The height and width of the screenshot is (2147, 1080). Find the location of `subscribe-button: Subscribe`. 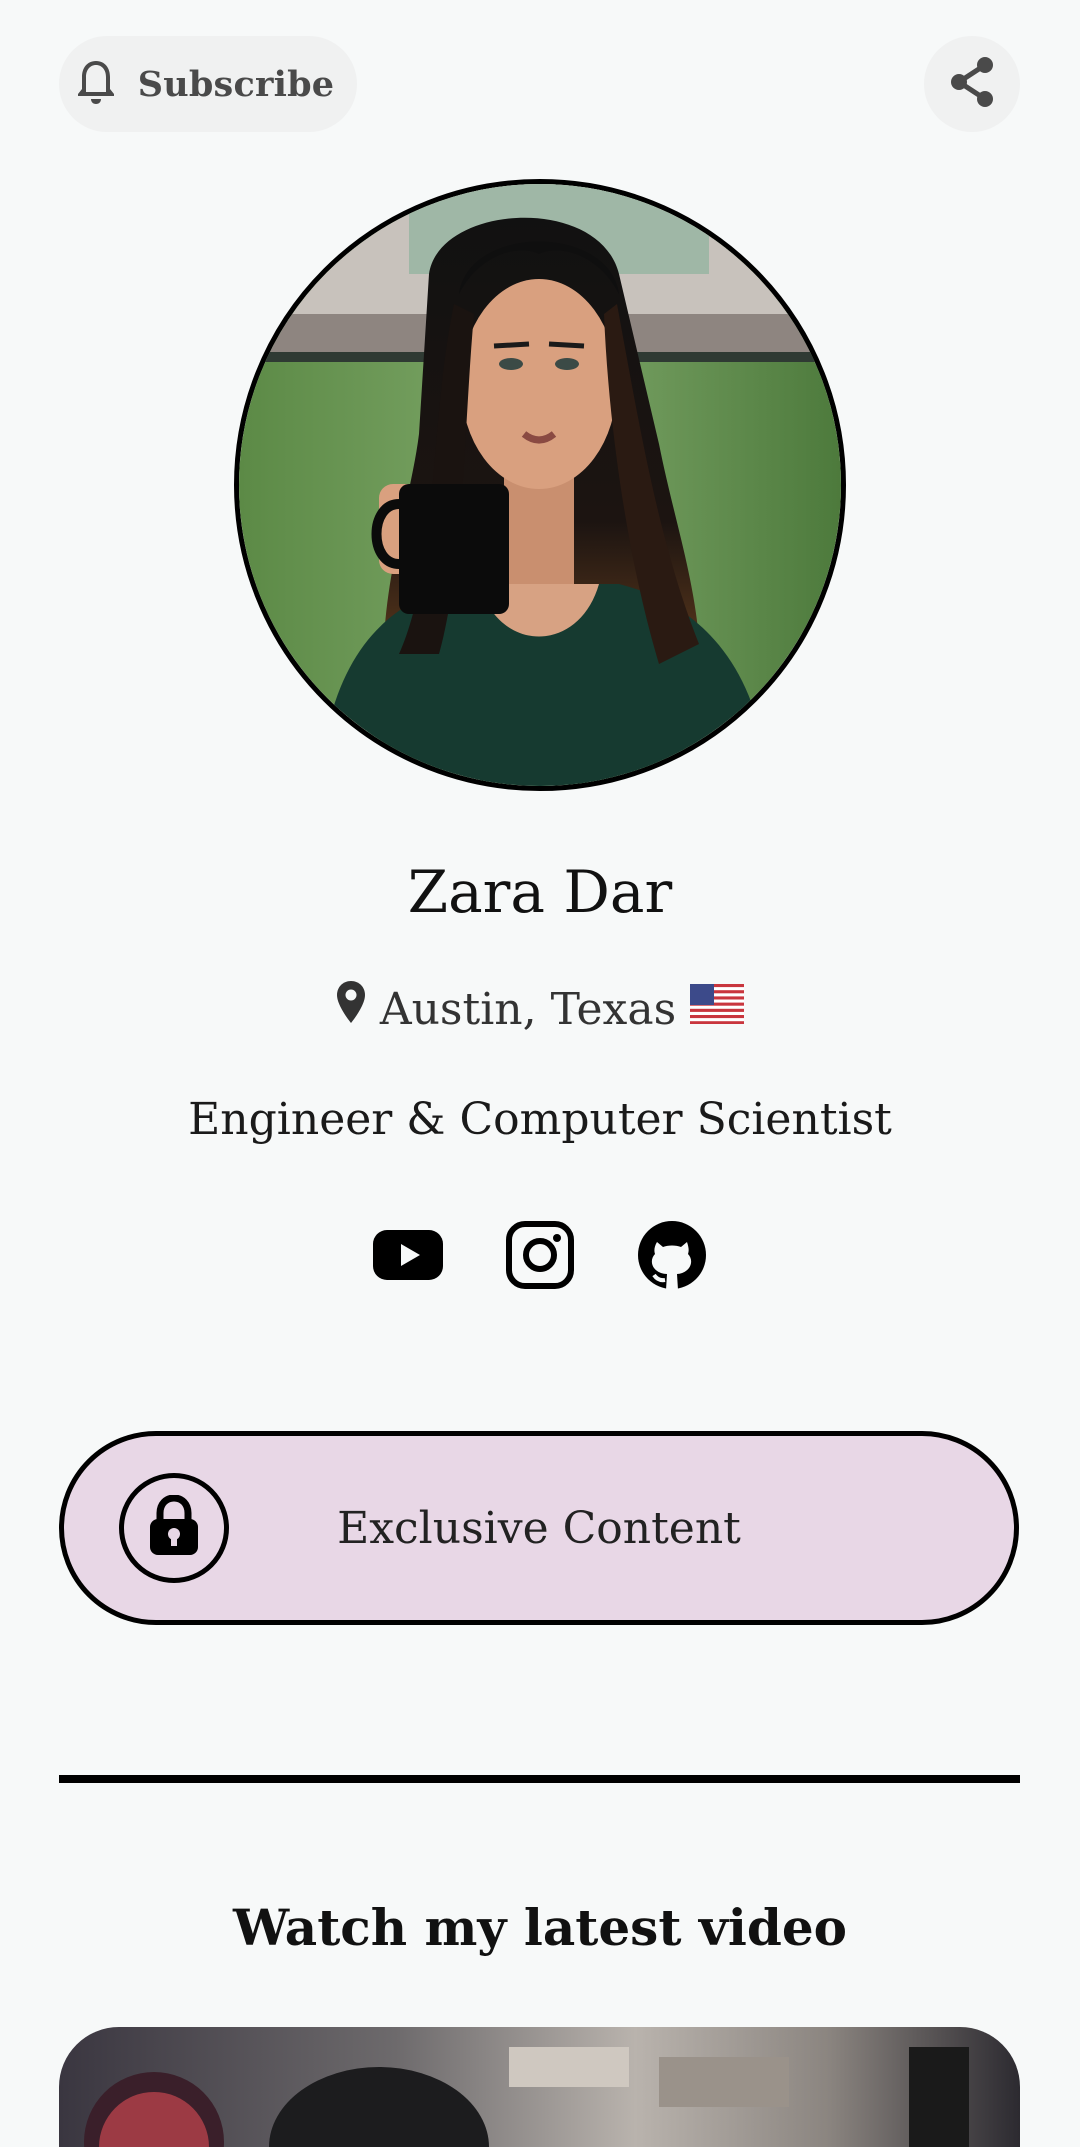

subscribe-button: Subscribe is located at coordinates (208, 84).